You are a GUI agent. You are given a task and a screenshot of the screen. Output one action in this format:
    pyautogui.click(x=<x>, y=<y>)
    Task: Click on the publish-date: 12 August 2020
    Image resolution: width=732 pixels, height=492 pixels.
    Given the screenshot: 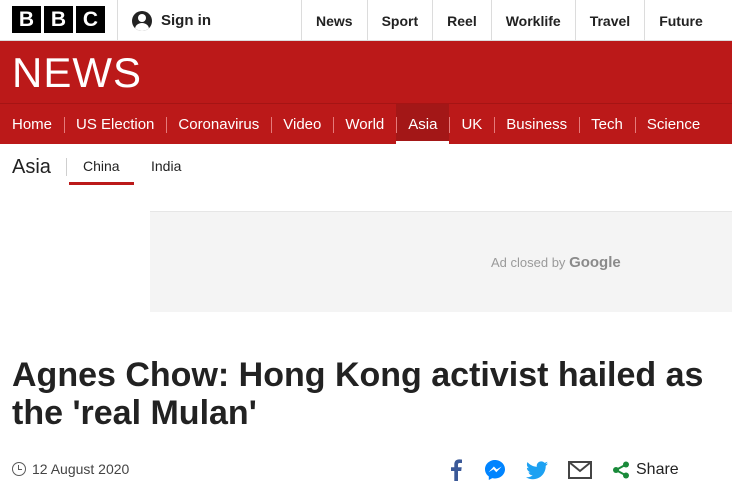 What is the action you would take?
    pyautogui.click(x=70, y=469)
    